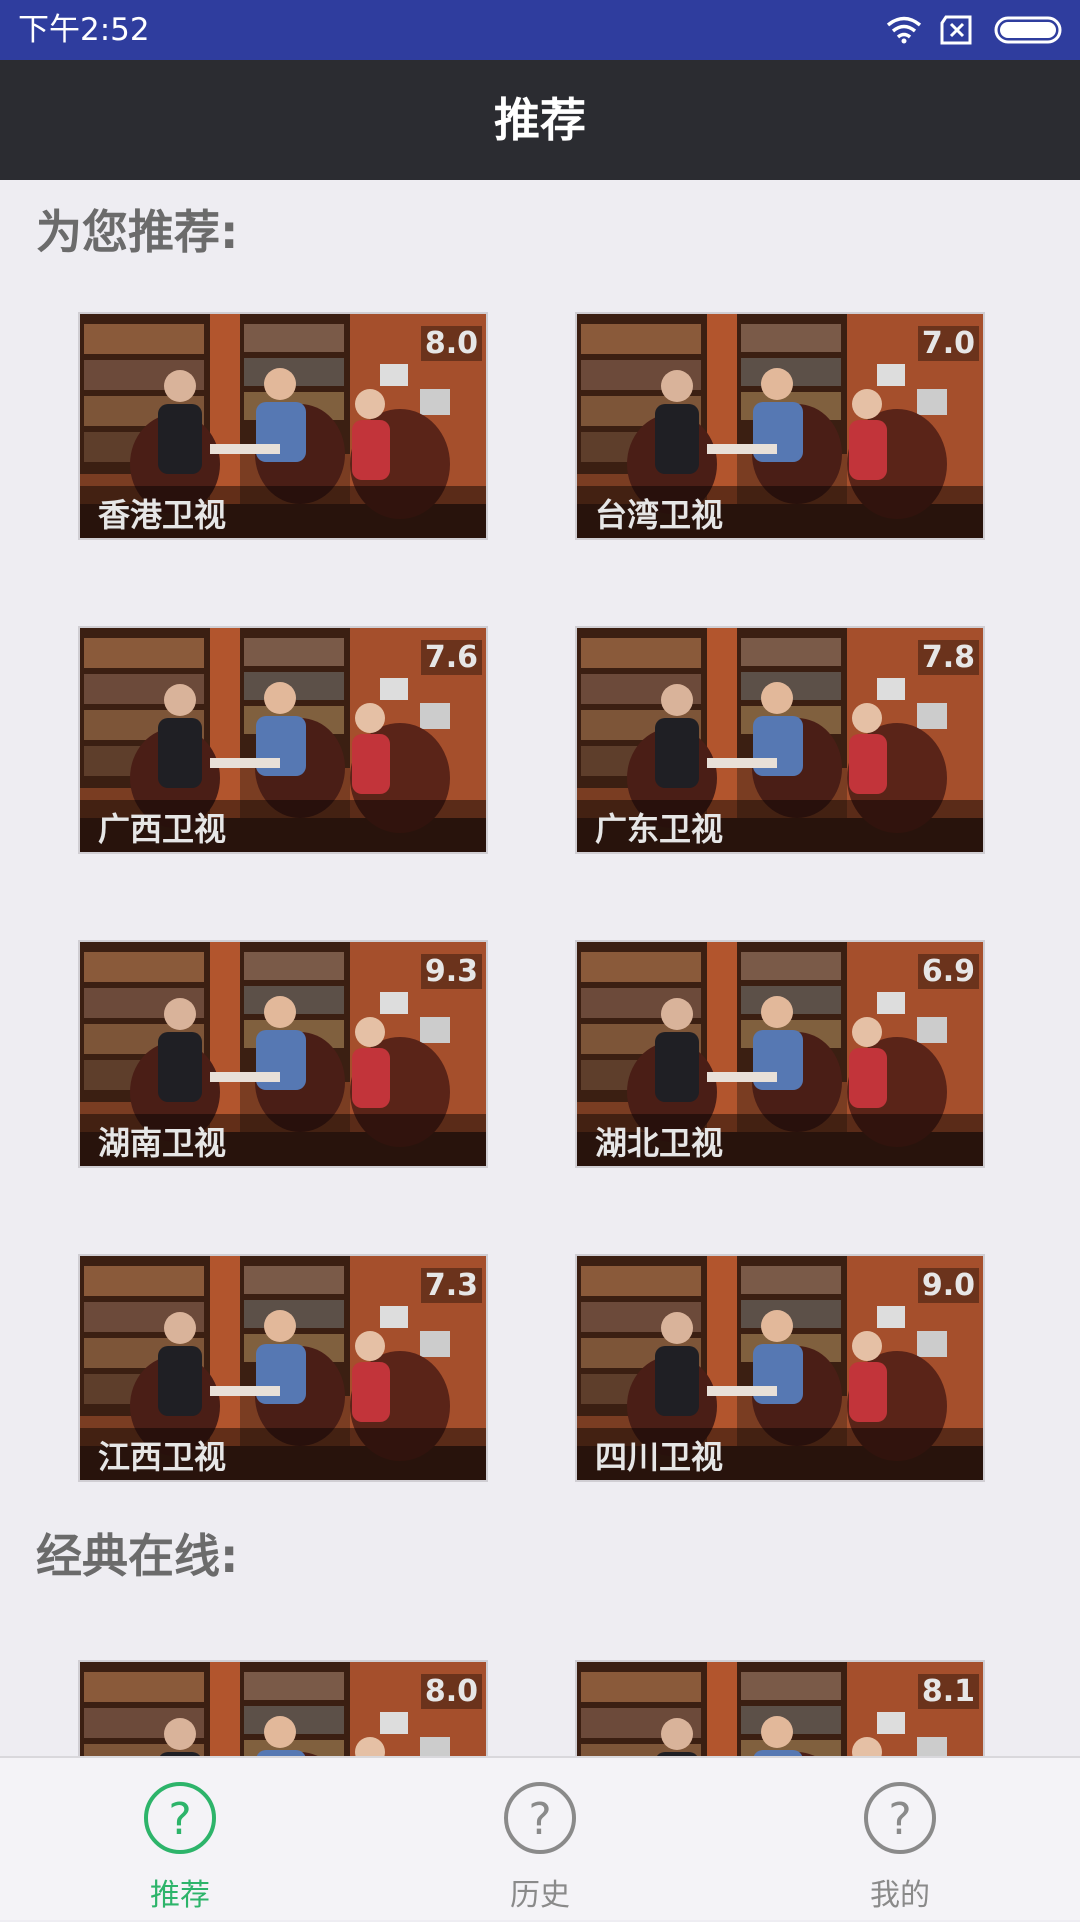 The width and height of the screenshot is (1080, 1922). I want to click on rating-badge: 9.3, so click(451, 971).